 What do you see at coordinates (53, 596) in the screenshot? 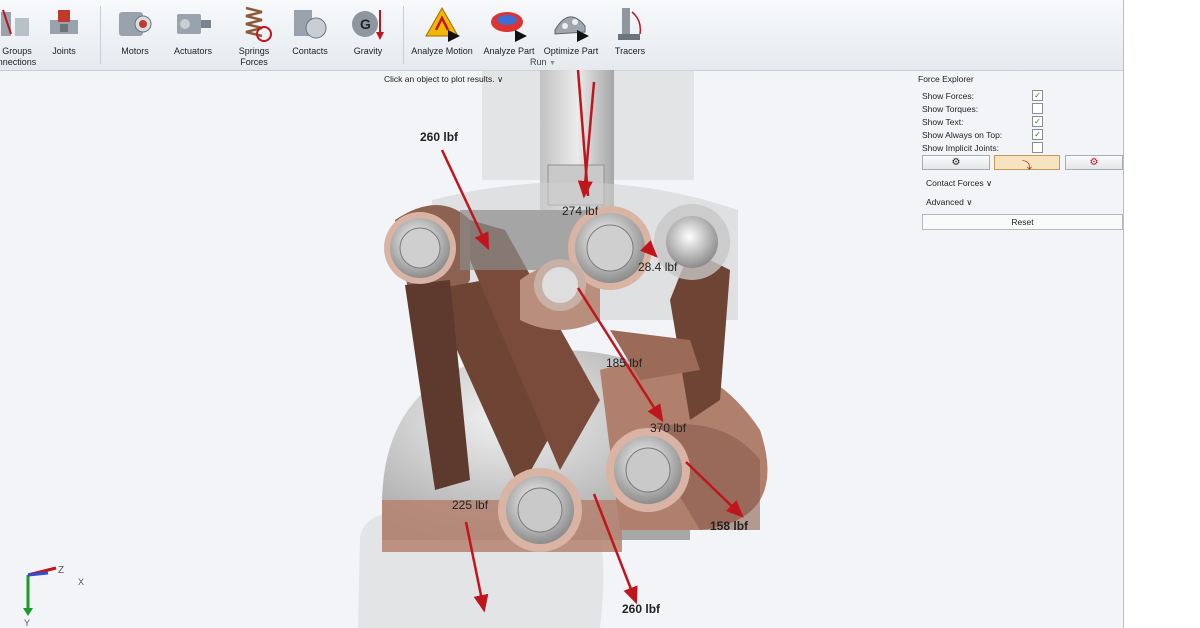
I see `axis-triad: Z X Y` at bounding box center [53, 596].